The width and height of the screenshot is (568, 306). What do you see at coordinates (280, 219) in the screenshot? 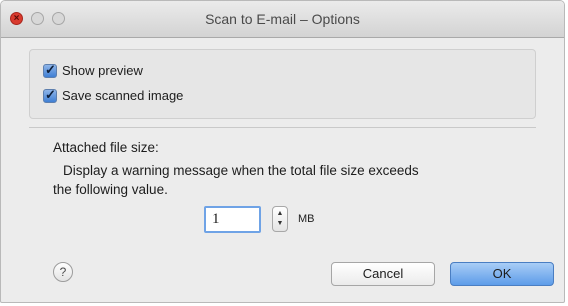
I see `file-size-stepper: ▲ ▼` at bounding box center [280, 219].